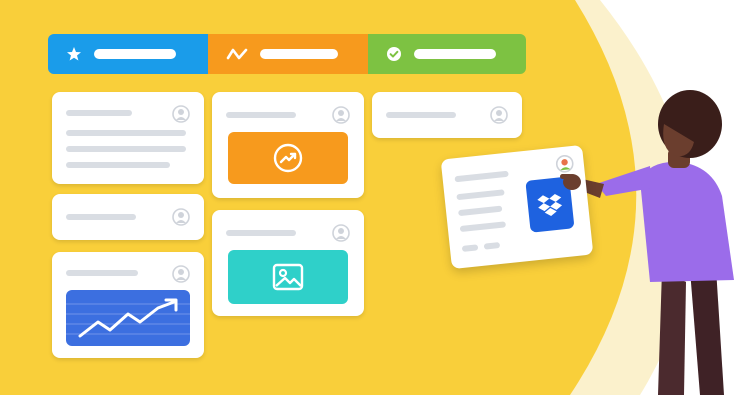 The width and height of the screenshot is (737, 395). I want to click on hand-icon, so click(570, 182).